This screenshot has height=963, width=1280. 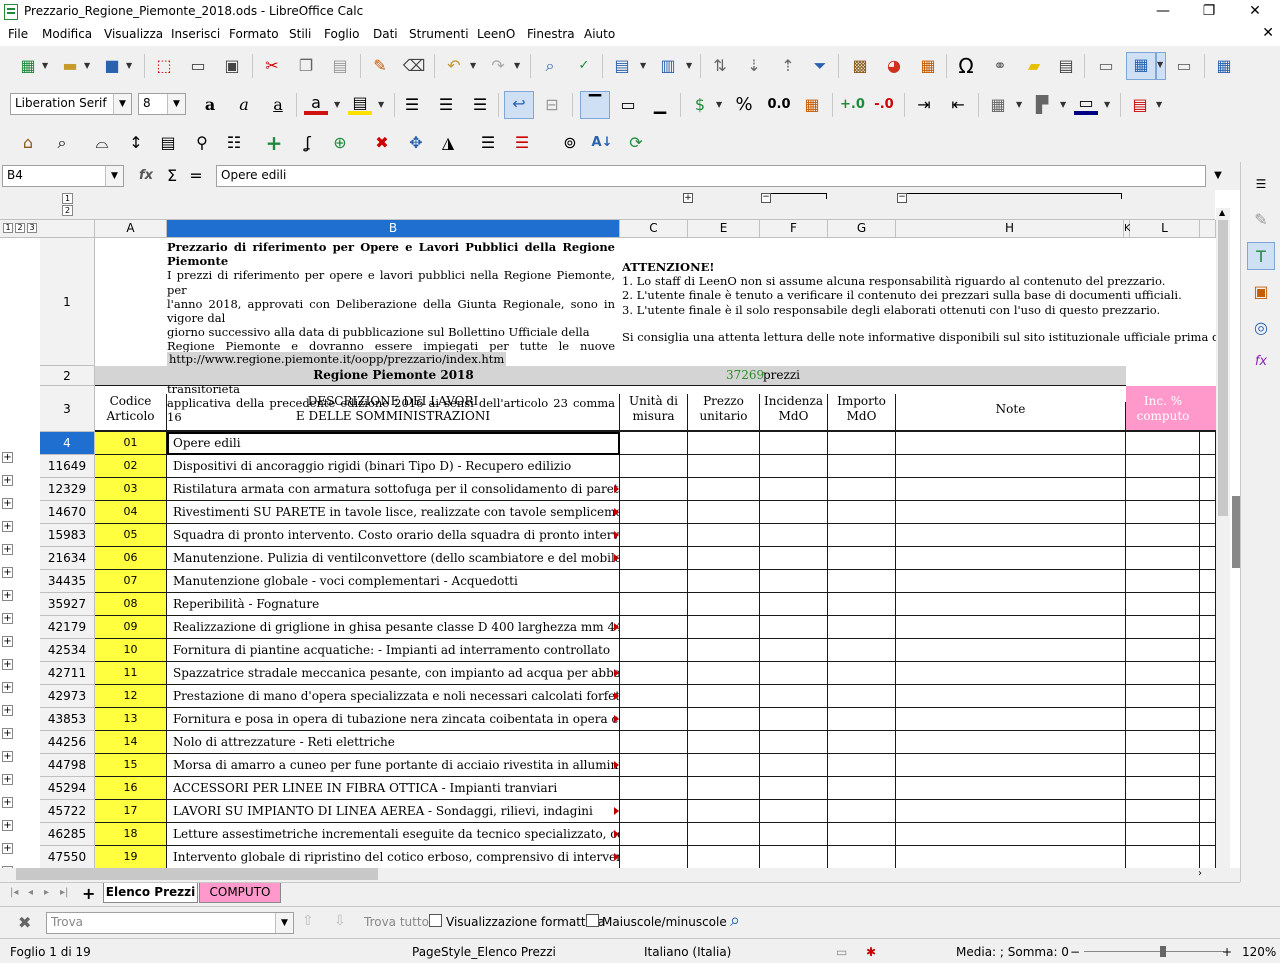 I want to click on headers-footers-icon: ▤, so click(x=1066, y=66).